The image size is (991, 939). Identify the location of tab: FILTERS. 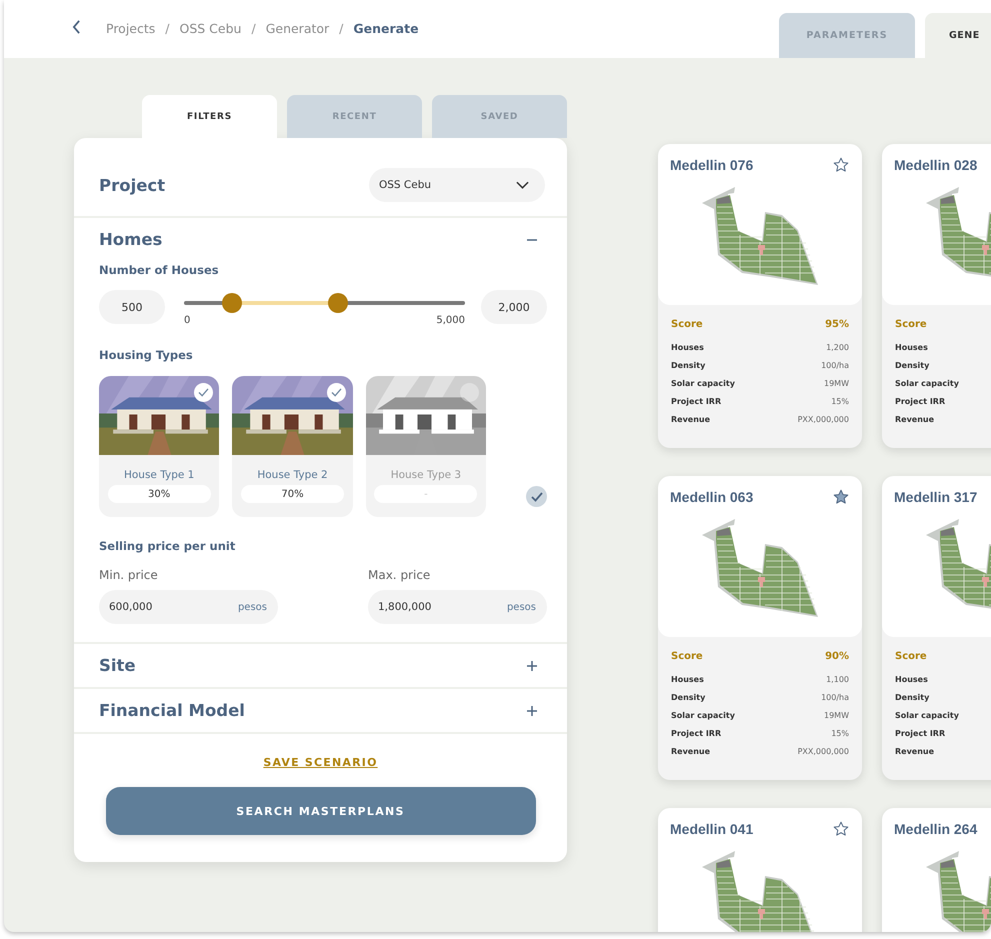
(209, 116).